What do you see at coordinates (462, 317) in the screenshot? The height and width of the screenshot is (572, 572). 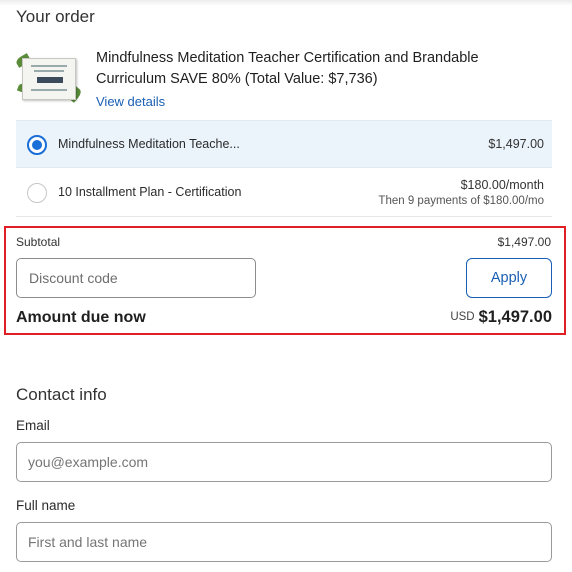 I see `amount-due-currency: USD` at bounding box center [462, 317].